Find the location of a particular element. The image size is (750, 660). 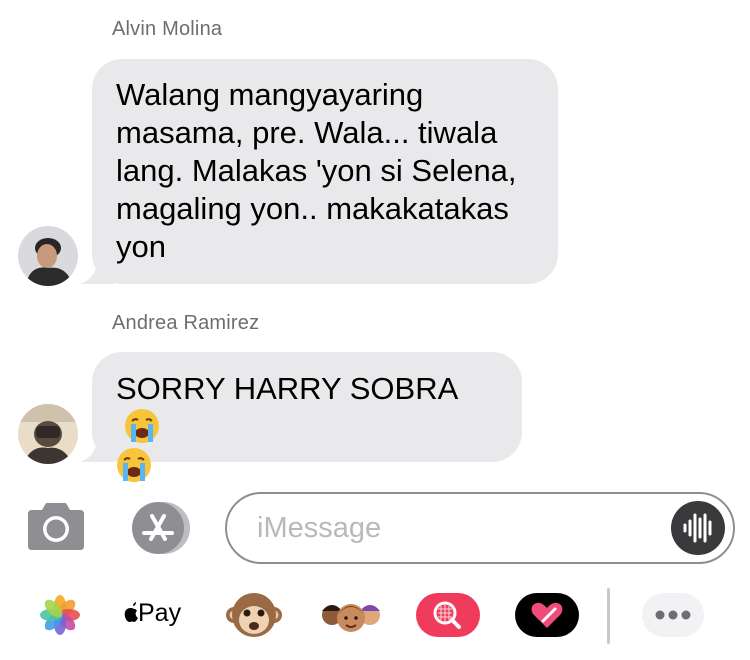

memoji-button is located at coordinates (351, 615).